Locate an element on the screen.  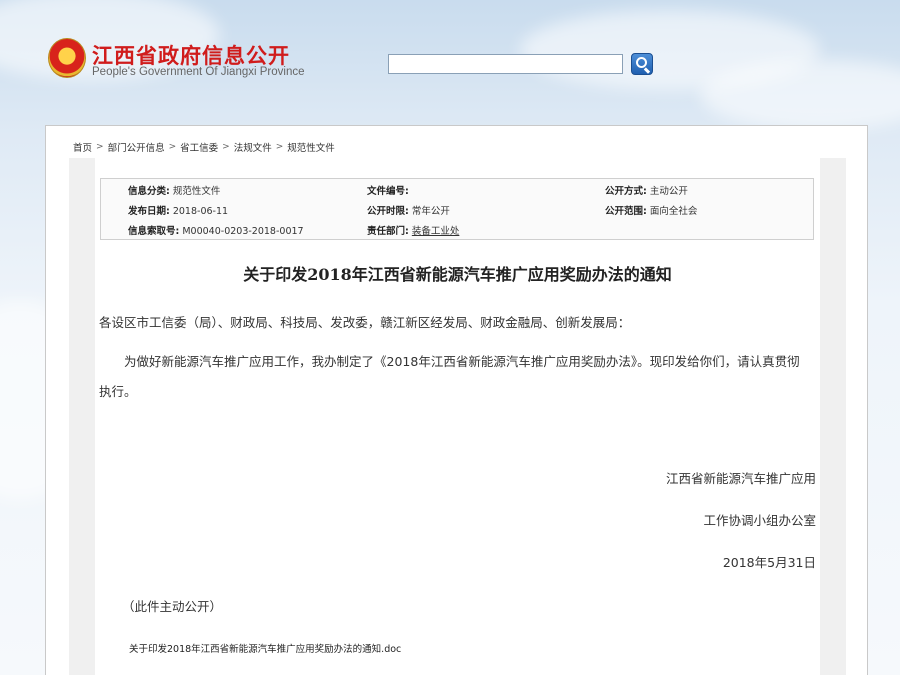
meta-publish-date-value: 2018-06-11 is located at coordinates (200, 211).